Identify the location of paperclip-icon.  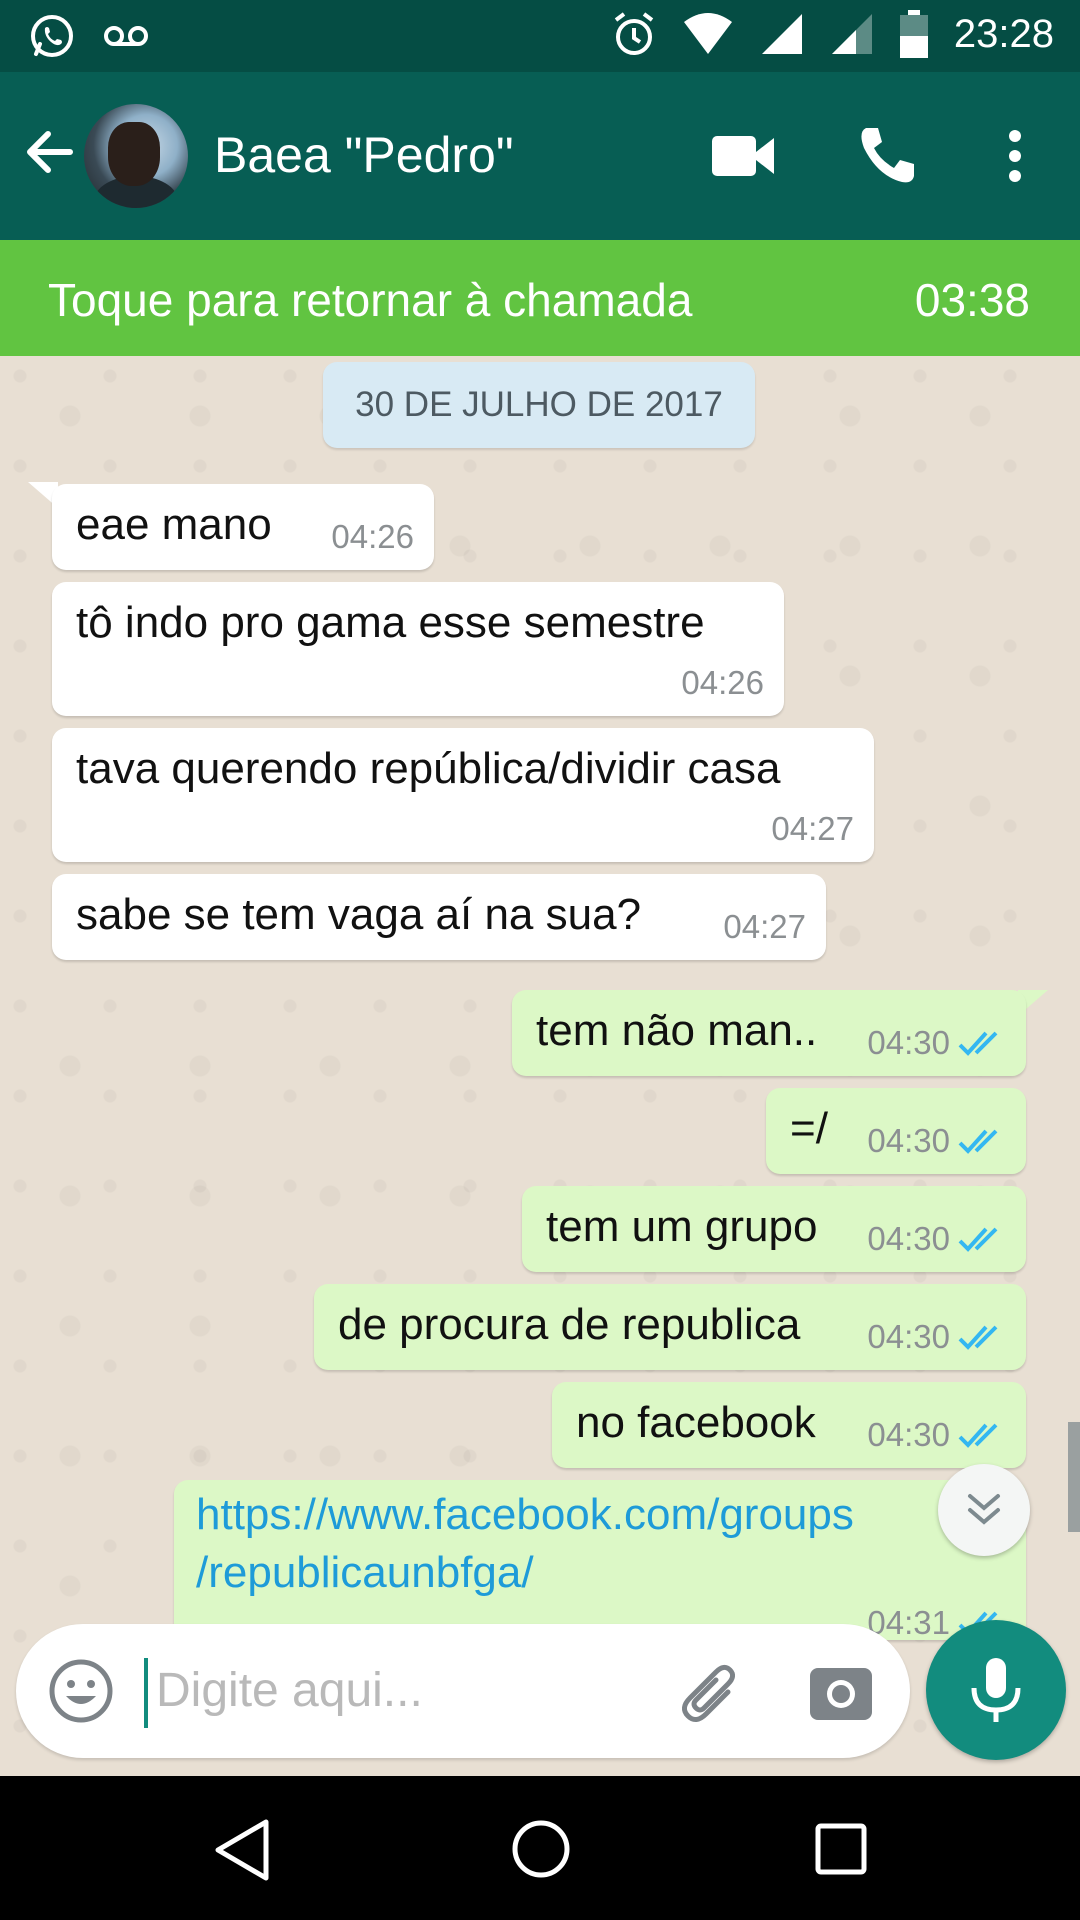
(711, 1693).